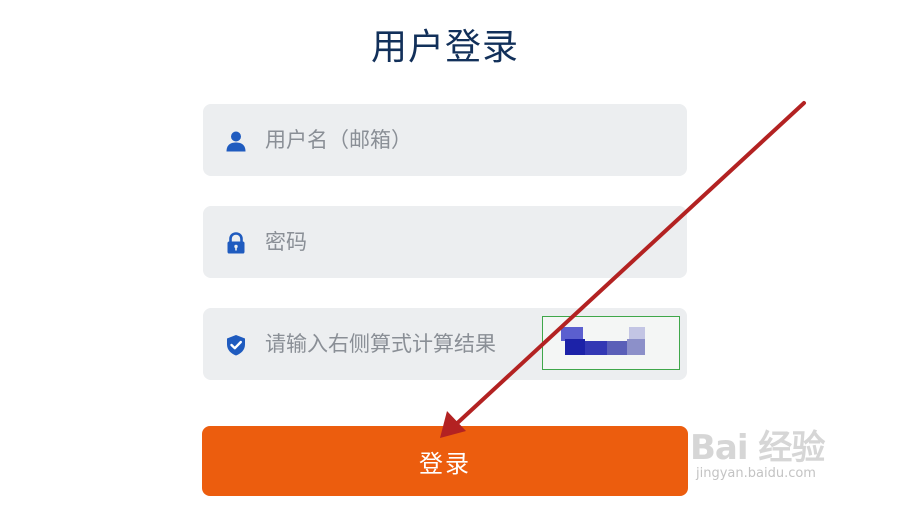 This screenshot has height=510, width=900. Describe the element at coordinates (444, 47) in the screenshot. I see `page-title: 用户登录` at that location.